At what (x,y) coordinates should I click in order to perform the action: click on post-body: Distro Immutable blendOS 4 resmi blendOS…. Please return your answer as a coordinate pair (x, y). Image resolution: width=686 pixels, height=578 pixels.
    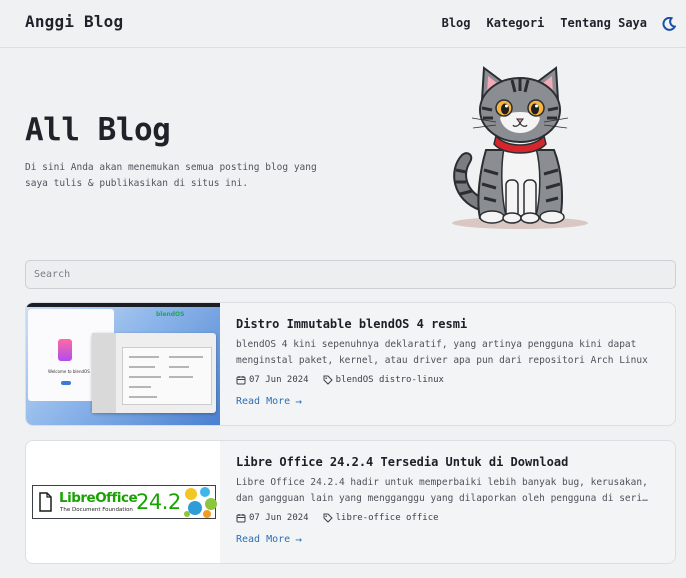
    Looking at the image, I should click on (448, 362).